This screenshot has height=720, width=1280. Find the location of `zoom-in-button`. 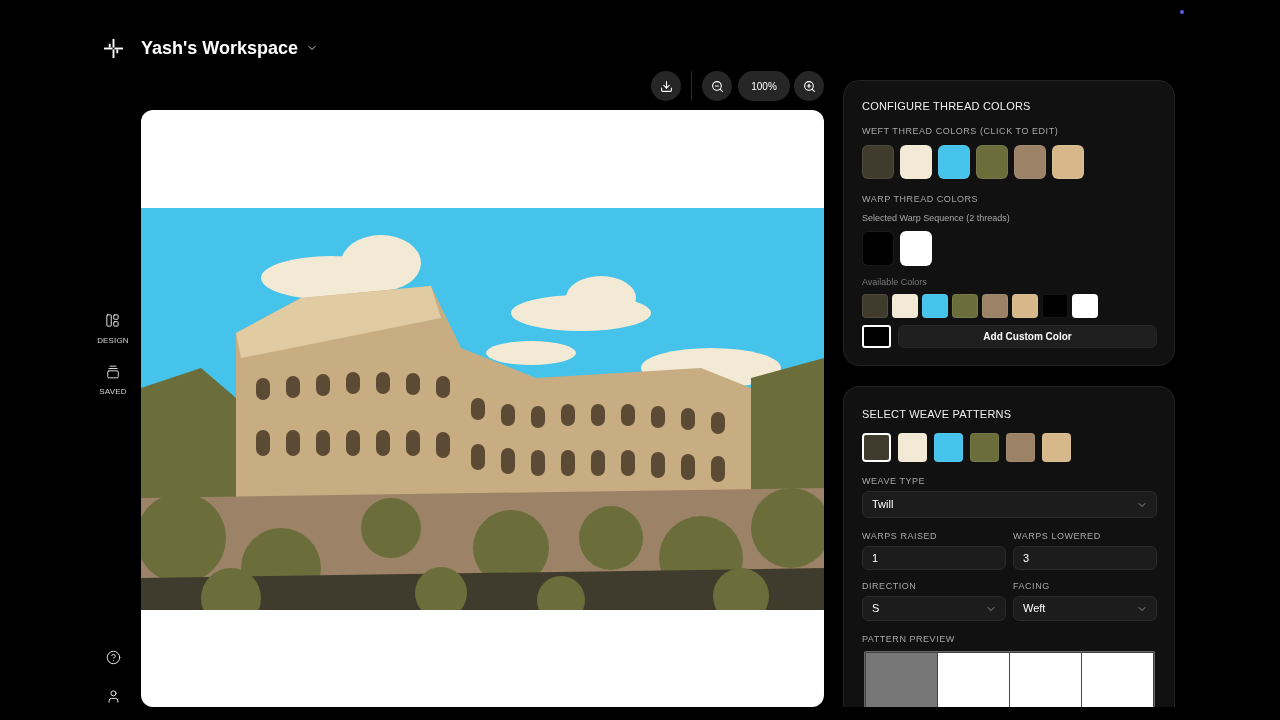

zoom-in-button is located at coordinates (809, 86).